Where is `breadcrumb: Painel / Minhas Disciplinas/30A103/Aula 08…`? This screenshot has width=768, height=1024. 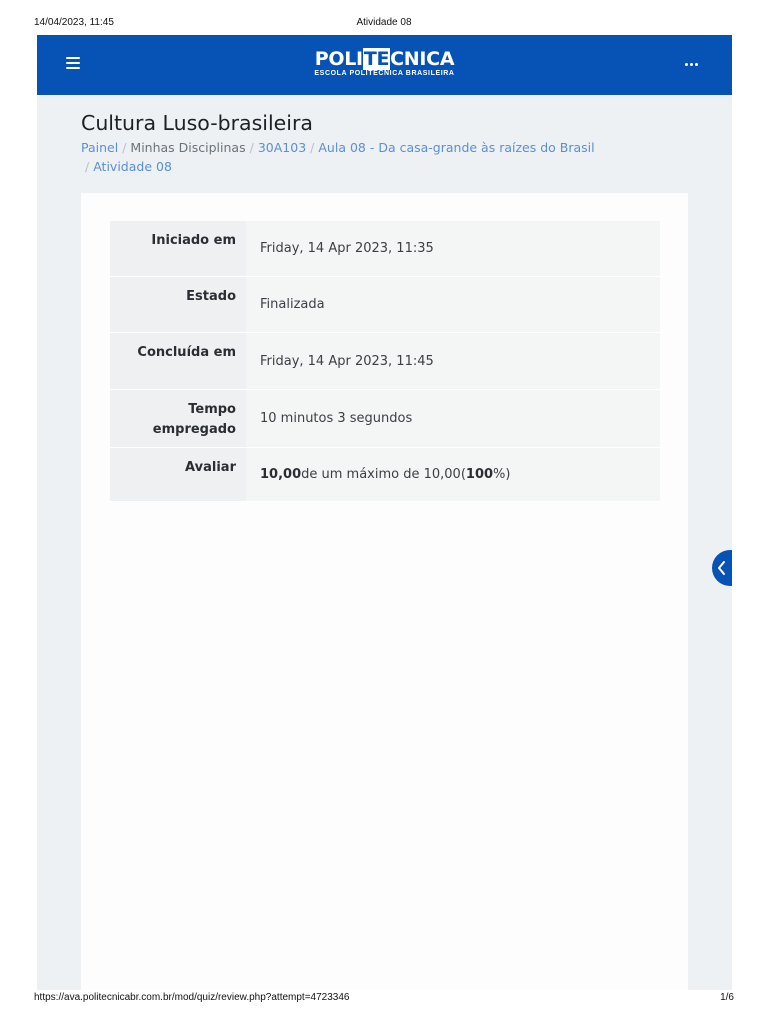 breadcrumb: Painel / Minhas Disciplinas/30A103/Aula 08… is located at coordinates (361, 157).